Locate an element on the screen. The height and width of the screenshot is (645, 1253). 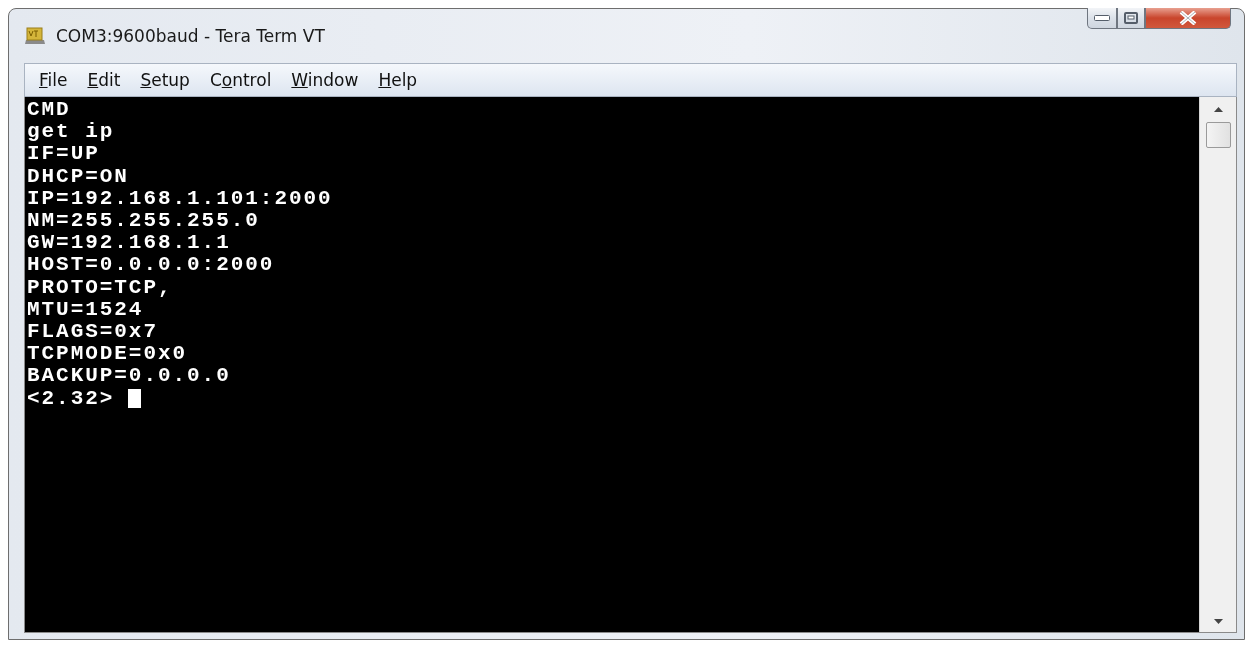
scrollbar is located at coordinates (1217, 364).